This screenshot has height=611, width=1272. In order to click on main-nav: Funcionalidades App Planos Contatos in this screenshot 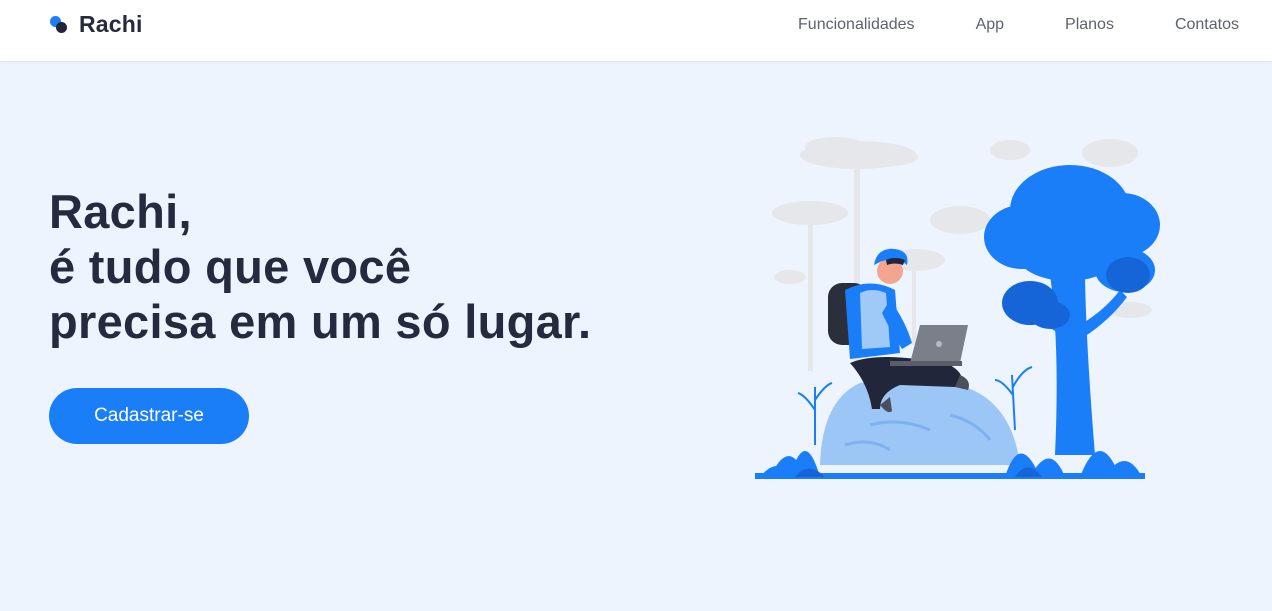, I will do `click(1018, 25)`.